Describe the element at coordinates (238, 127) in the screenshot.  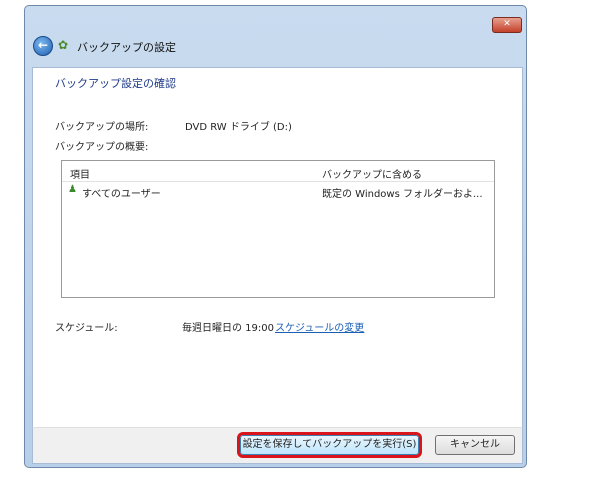
I see `location-value: DVD RW ドライブ (D:)` at that location.